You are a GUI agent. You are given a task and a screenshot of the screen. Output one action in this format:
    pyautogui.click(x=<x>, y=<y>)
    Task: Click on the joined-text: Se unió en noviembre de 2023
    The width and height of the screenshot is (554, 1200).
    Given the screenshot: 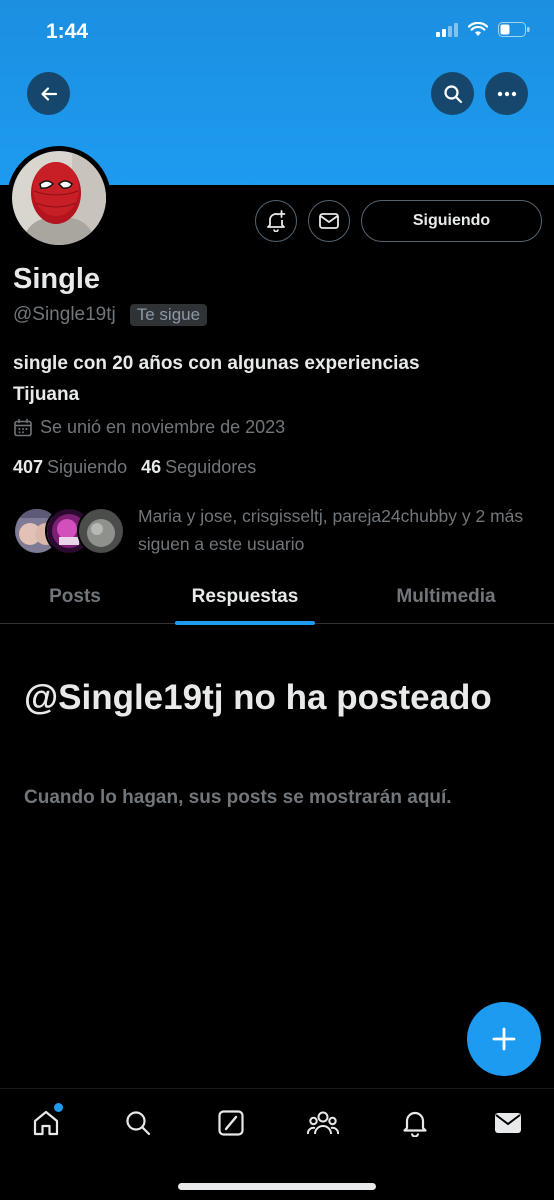 What is the action you would take?
    pyautogui.click(x=163, y=427)
    